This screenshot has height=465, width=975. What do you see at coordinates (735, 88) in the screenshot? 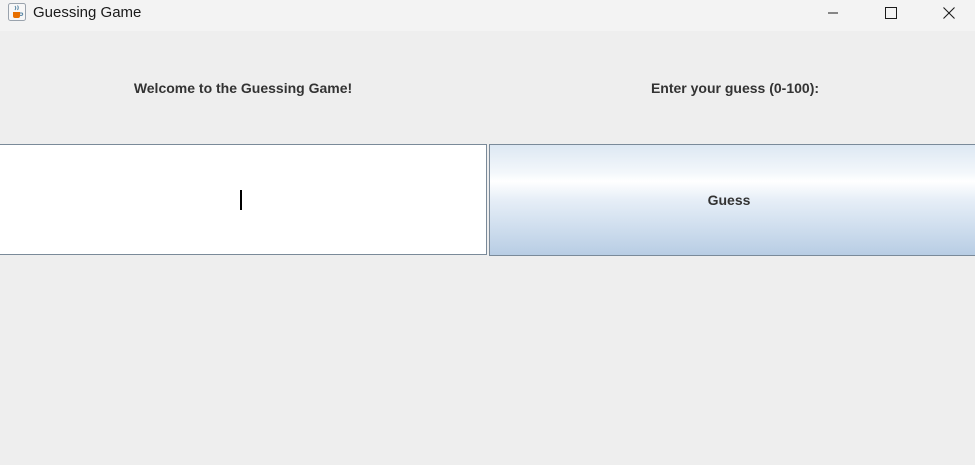
I see `guess-prompt-label: Enter your guess (0-100):` at bounding box center [735, 88].